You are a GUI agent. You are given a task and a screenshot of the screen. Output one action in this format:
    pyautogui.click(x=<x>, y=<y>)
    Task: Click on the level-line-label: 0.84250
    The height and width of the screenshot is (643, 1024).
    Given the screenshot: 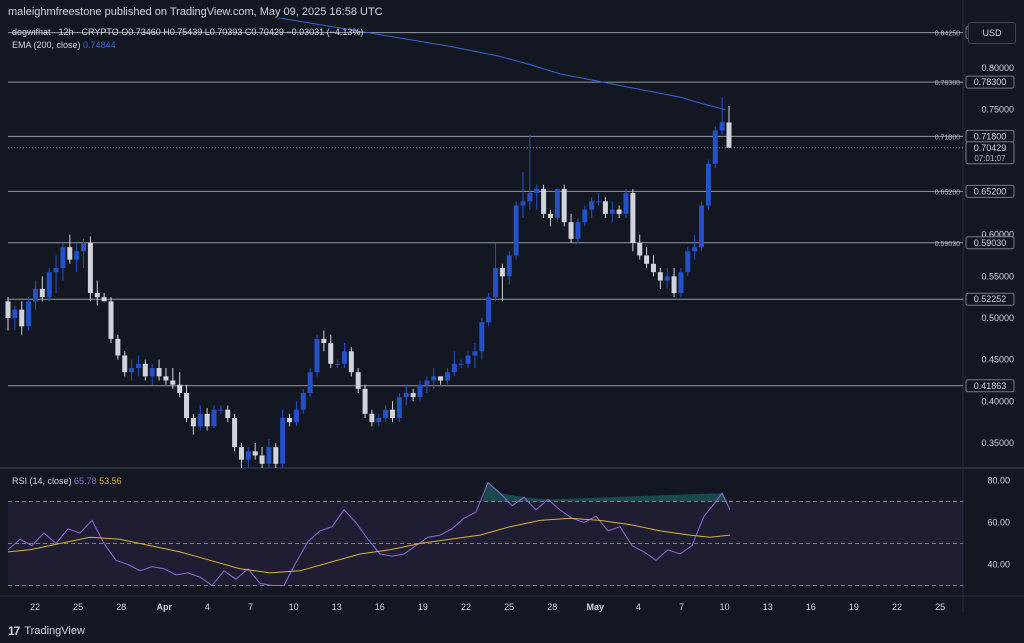 What is the action you would take?
    pyautogui.click(x=947, y=34)
    